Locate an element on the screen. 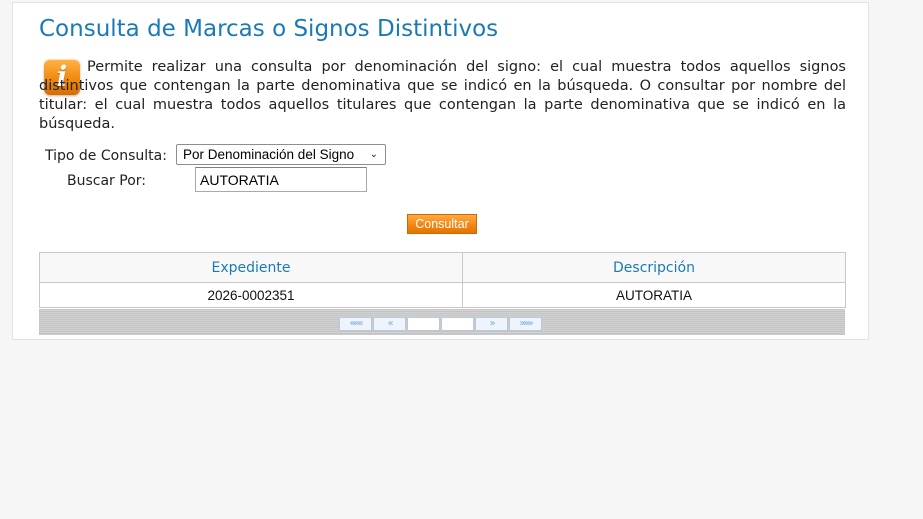  cell-descripcion: AUTORATIA is located at coordinates (654, 295).